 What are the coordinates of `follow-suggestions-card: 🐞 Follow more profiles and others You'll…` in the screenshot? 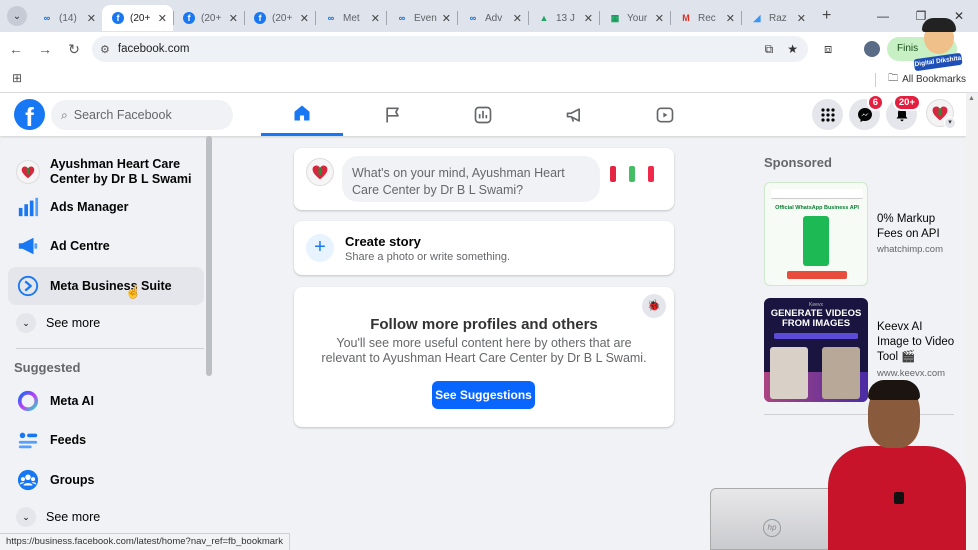 It's located at (484, 357).